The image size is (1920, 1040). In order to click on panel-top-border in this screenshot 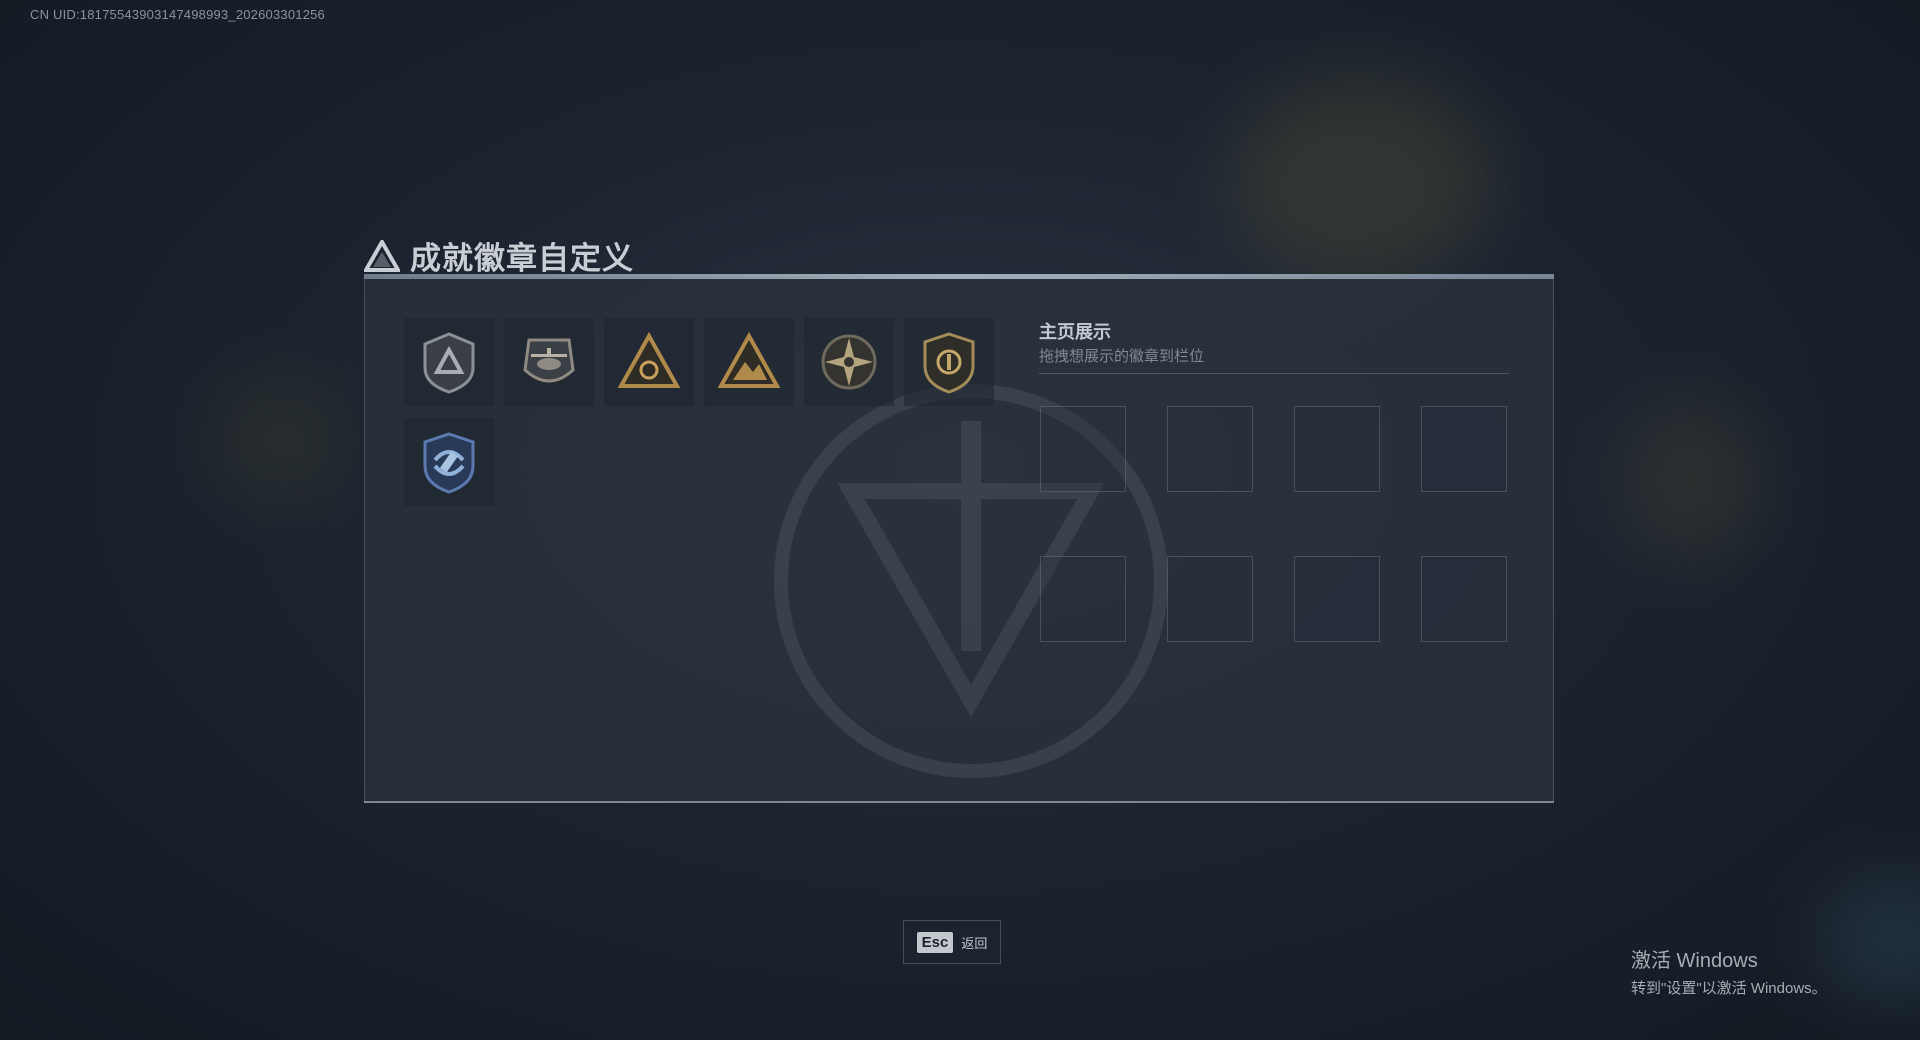, I will do `click(959, 276)`.